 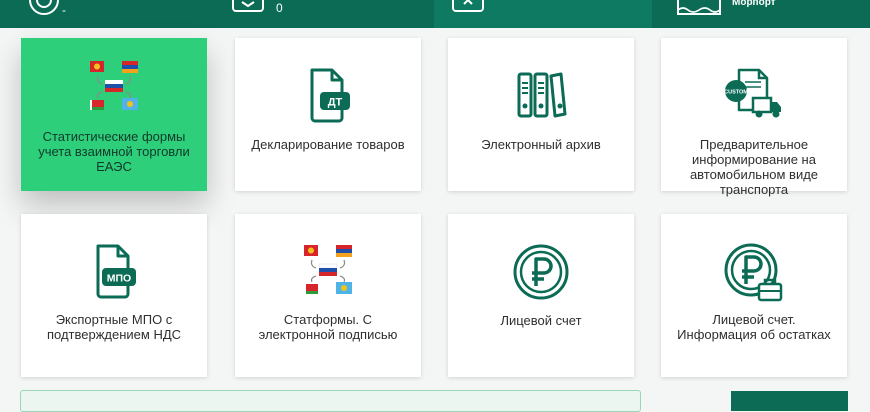 What do you see at coordinates (106, 14) in the screenshot?
I see `nav-item-1: -` at bounding box center [106, 14].